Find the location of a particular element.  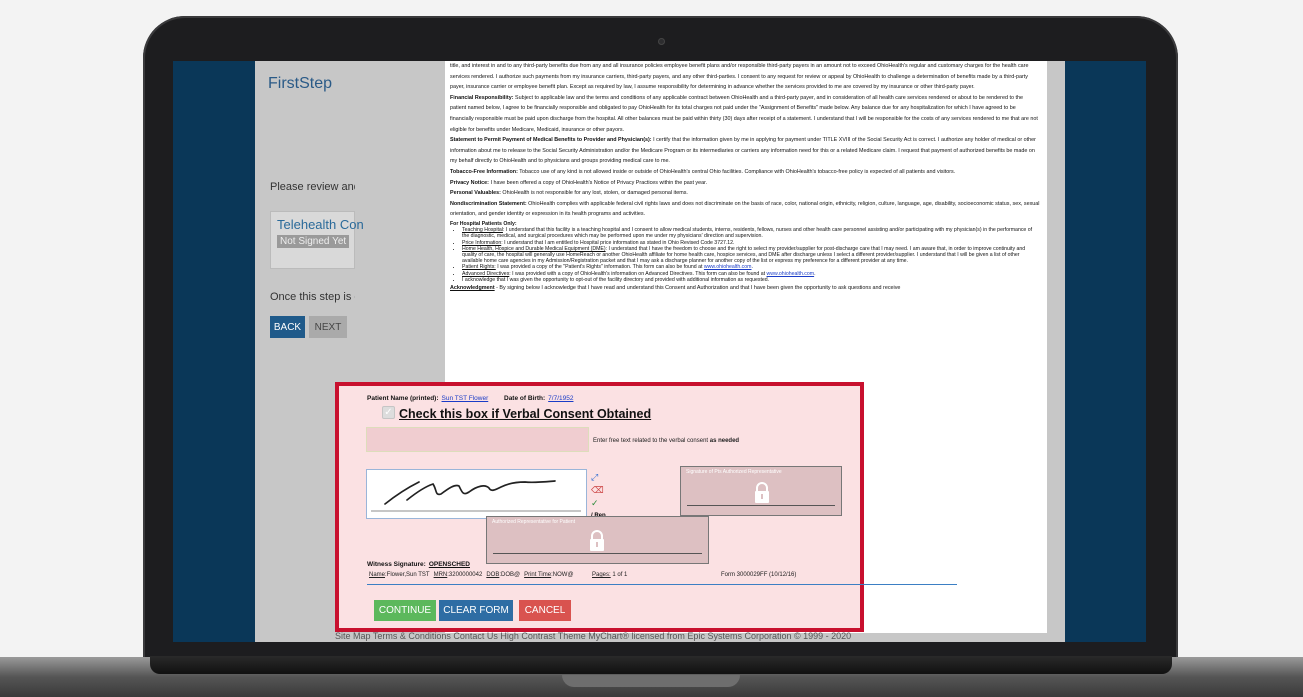

document-card: Telehealth Con Not Signed Yet is located at coordinates (317, 240).